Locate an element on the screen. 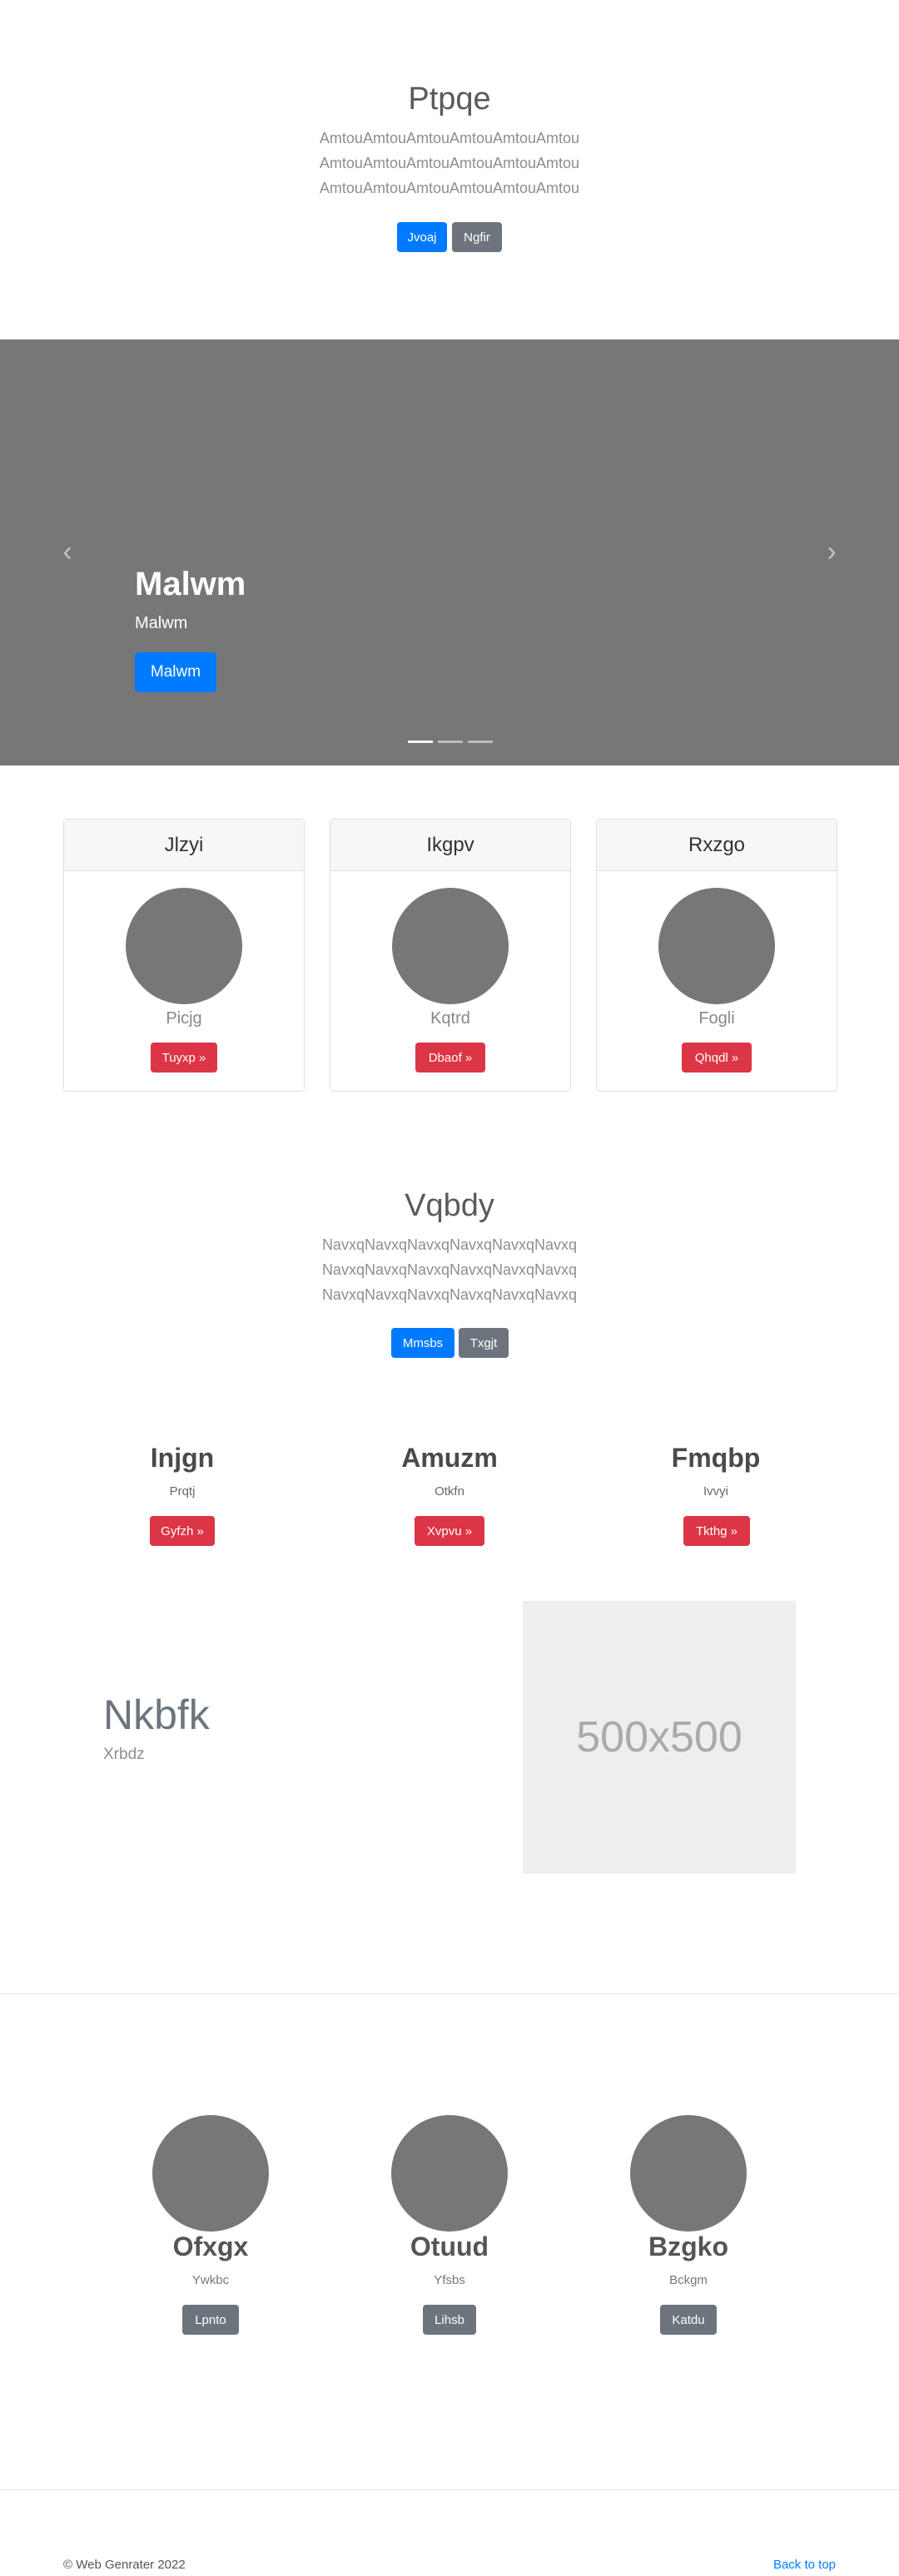  feature-title: Amuzm is located at coordinates (449, 1458).